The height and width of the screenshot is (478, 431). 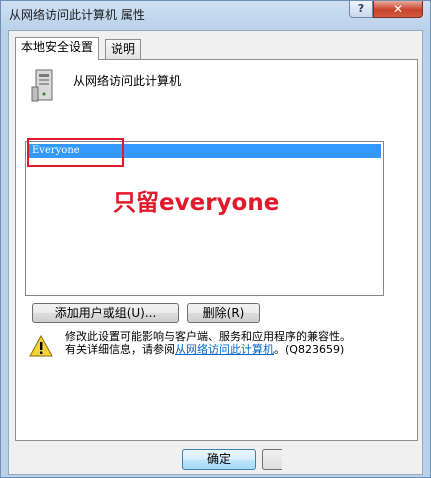 What do you see at coordinates (309, 349) in the screenshot?
I see `warning-suffix: 。(Q823659)` at bounding box center [309, 349].